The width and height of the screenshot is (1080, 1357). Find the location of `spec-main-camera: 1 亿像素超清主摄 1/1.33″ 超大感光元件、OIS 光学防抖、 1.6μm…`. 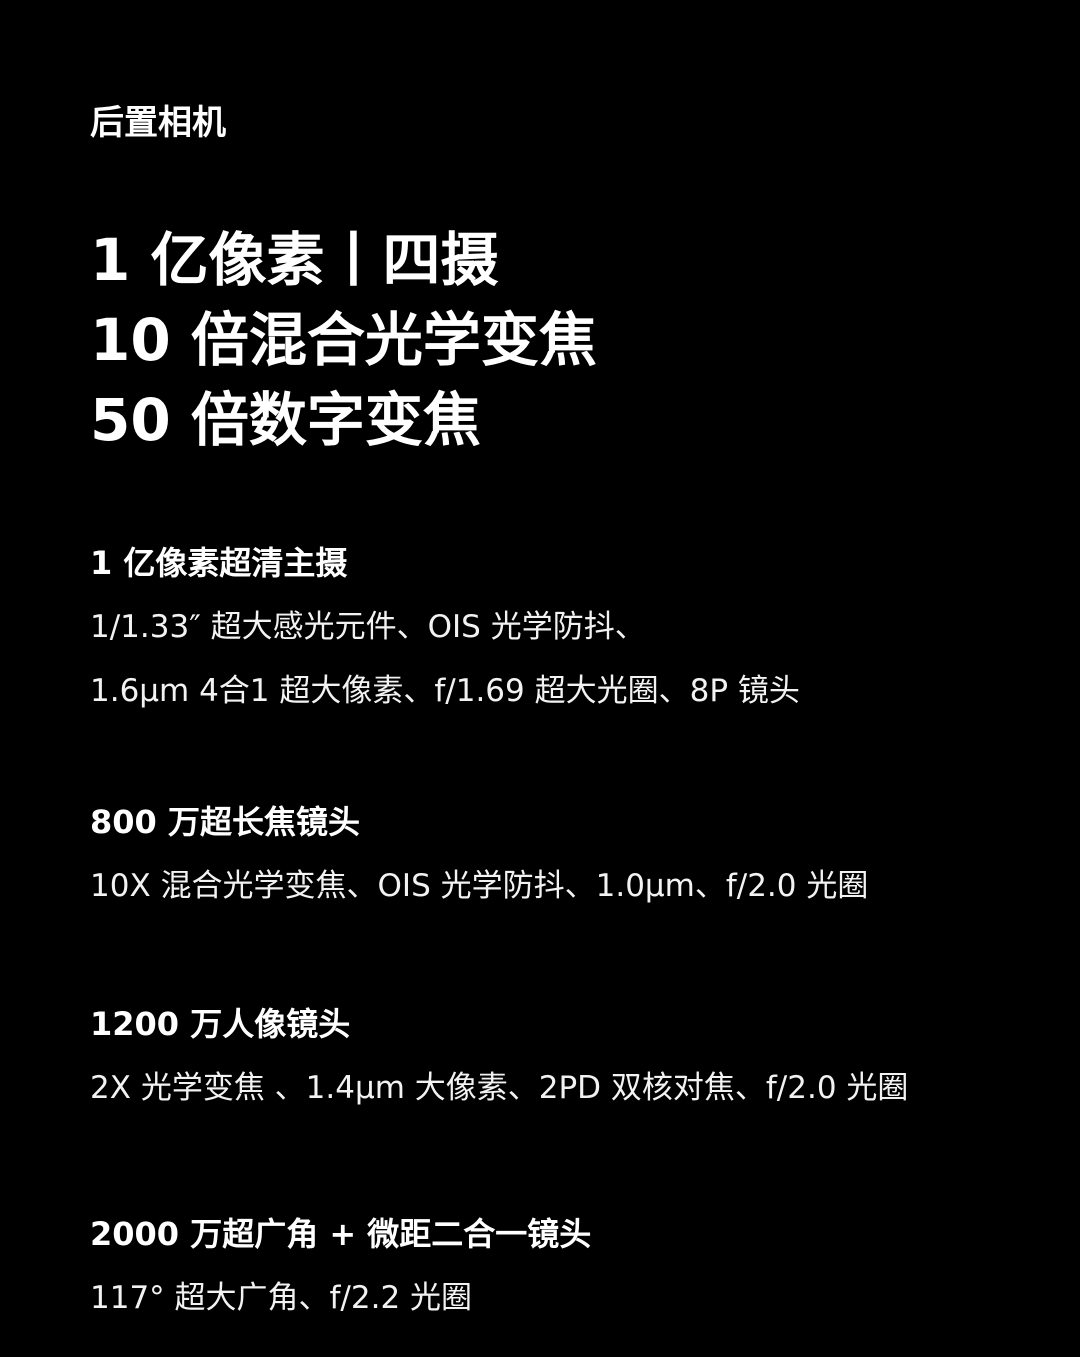

spec-main-camera: 1 亿像素超清主摄 1/1.33″ 超大感光元件、OIS 光学防抖、 1.6μm… is located at coordinates (570, 632).